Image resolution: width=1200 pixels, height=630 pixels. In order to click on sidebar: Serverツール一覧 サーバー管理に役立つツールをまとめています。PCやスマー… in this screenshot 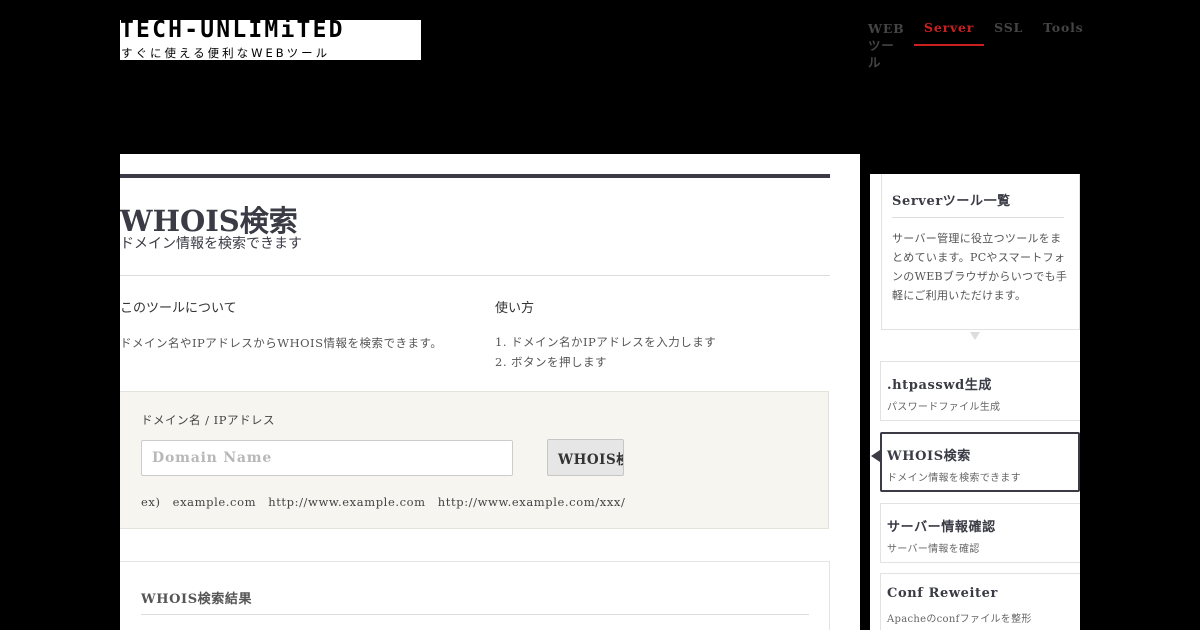, I will do `click(975, 402)`.